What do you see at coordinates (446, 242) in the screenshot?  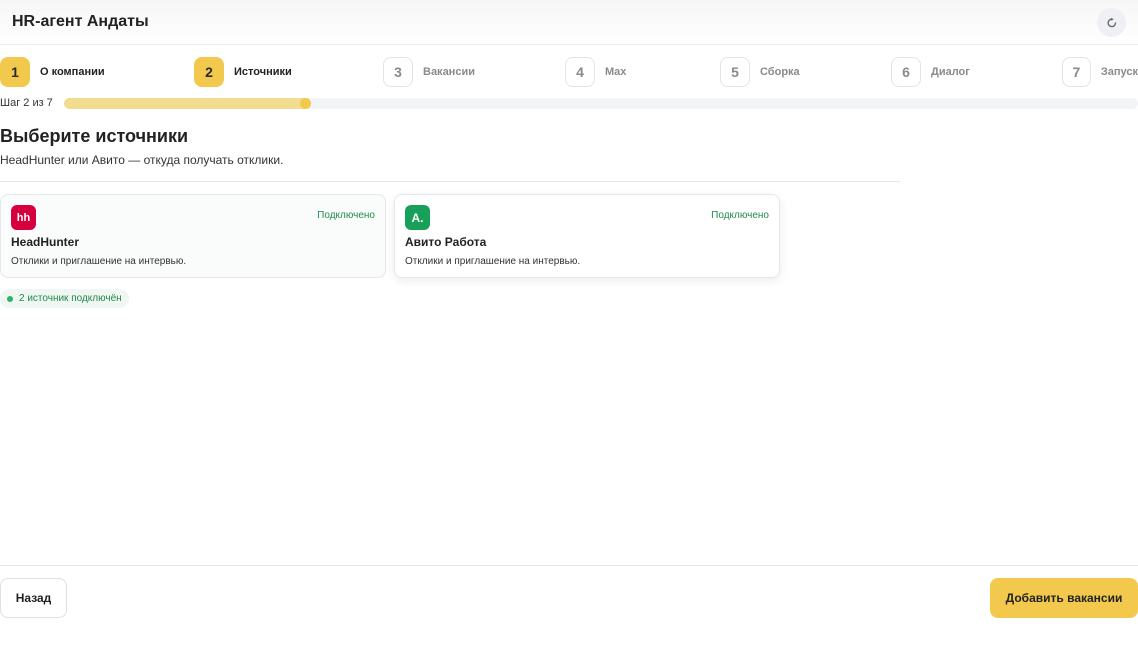 I see `source-name: Авито Работа` at bounding box center [446, 242].